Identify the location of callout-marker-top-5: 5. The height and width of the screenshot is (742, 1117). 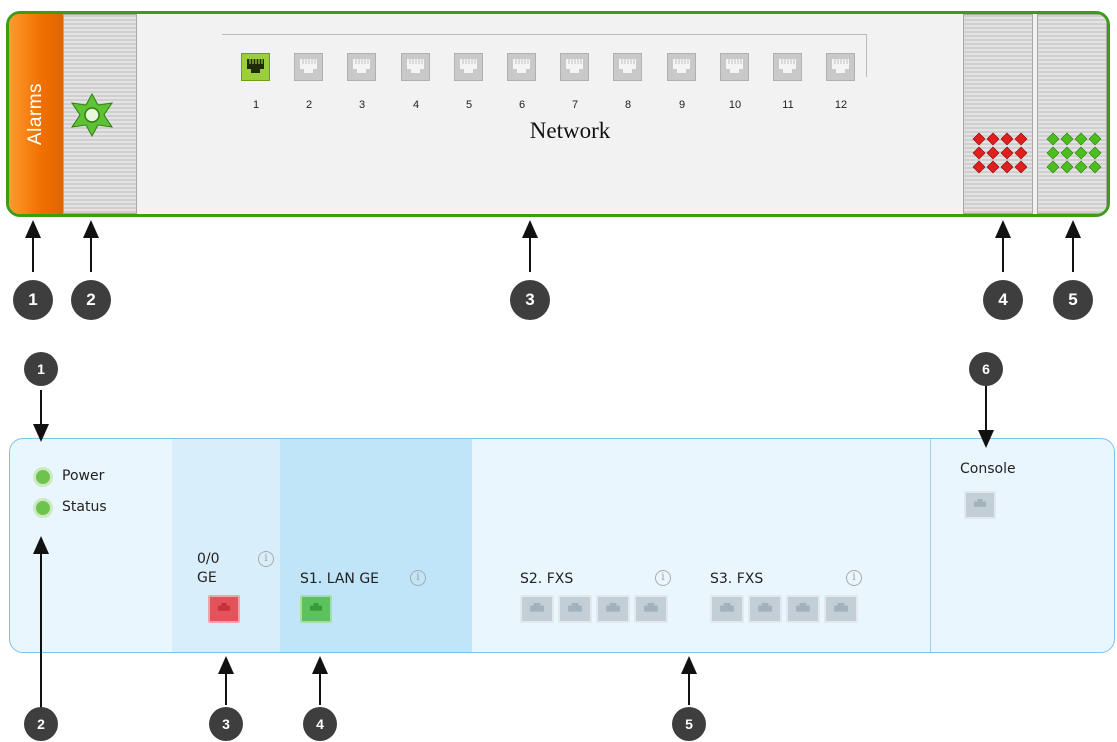
(1073, 300).